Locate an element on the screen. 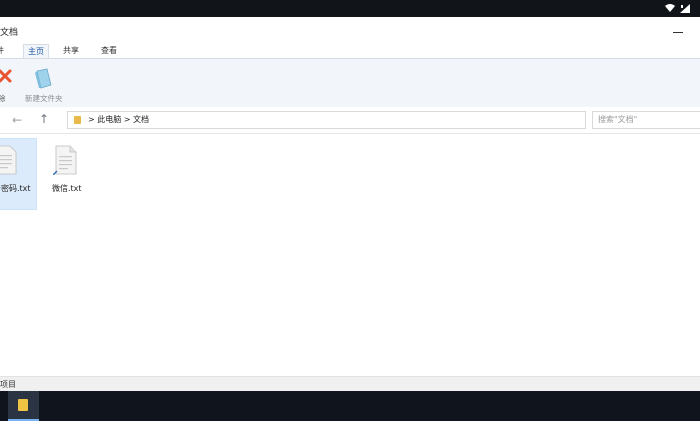 This screenshot has width=700, height=421. new-folder-icon is located at coordinates (43, 78).